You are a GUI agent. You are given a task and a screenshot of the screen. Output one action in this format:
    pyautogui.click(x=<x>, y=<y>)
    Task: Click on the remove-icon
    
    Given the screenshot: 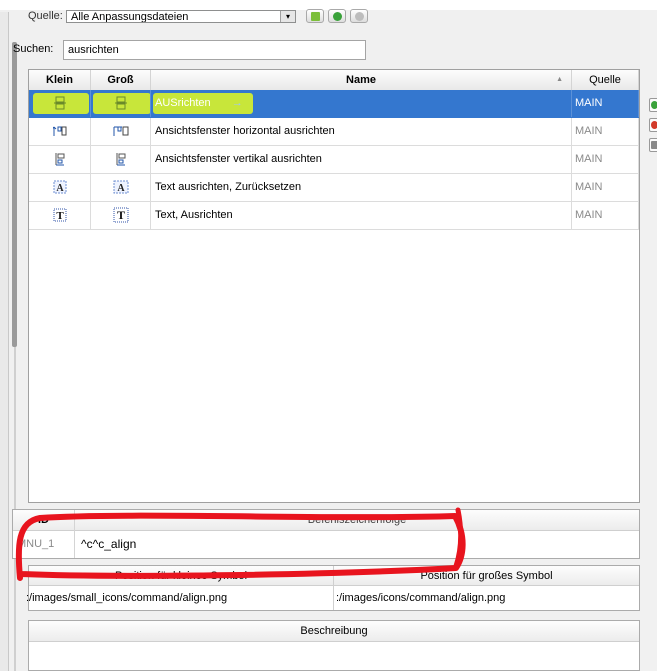 What is the action you would take?
    pyautogui.click(x=359, y=16)
    